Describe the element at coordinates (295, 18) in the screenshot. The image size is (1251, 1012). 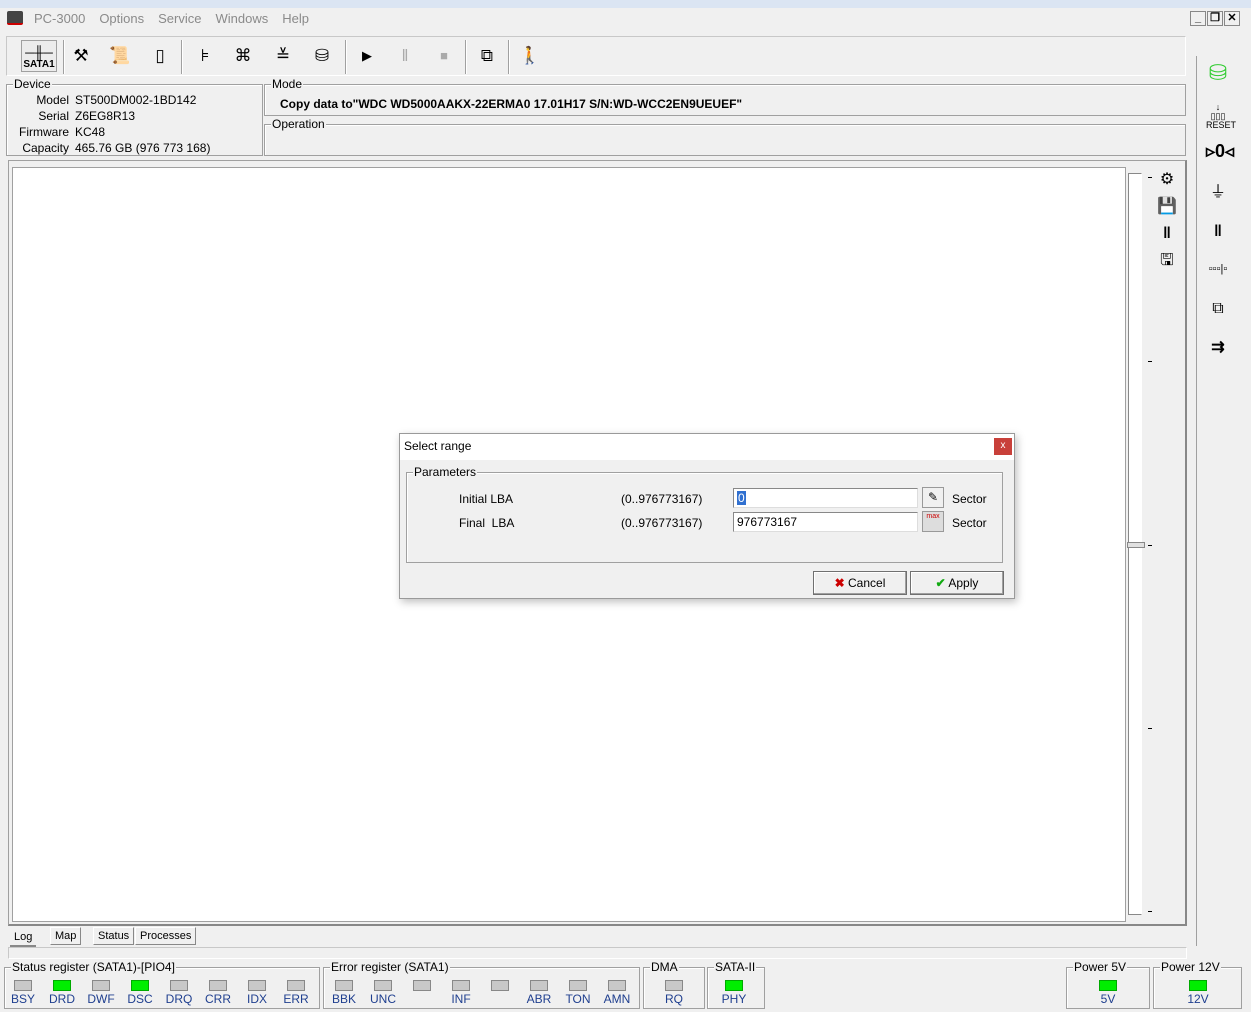
I see `menu-help: Help` at that location.